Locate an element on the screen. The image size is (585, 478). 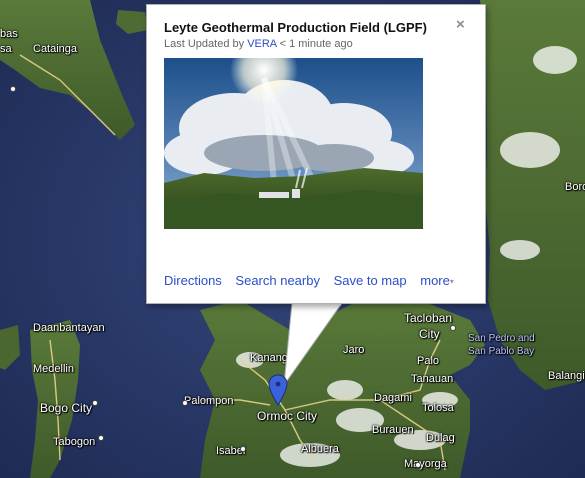
chevron-down-icon: ▾ is located at coordinates (451, 282).